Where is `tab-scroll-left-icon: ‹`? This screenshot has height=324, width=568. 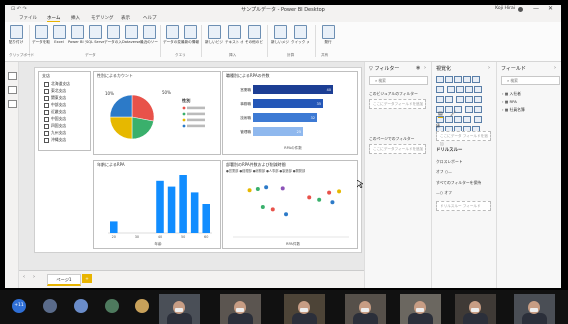
tab-scroll-left-icon: ‹ is located at coordinates (24, 277).